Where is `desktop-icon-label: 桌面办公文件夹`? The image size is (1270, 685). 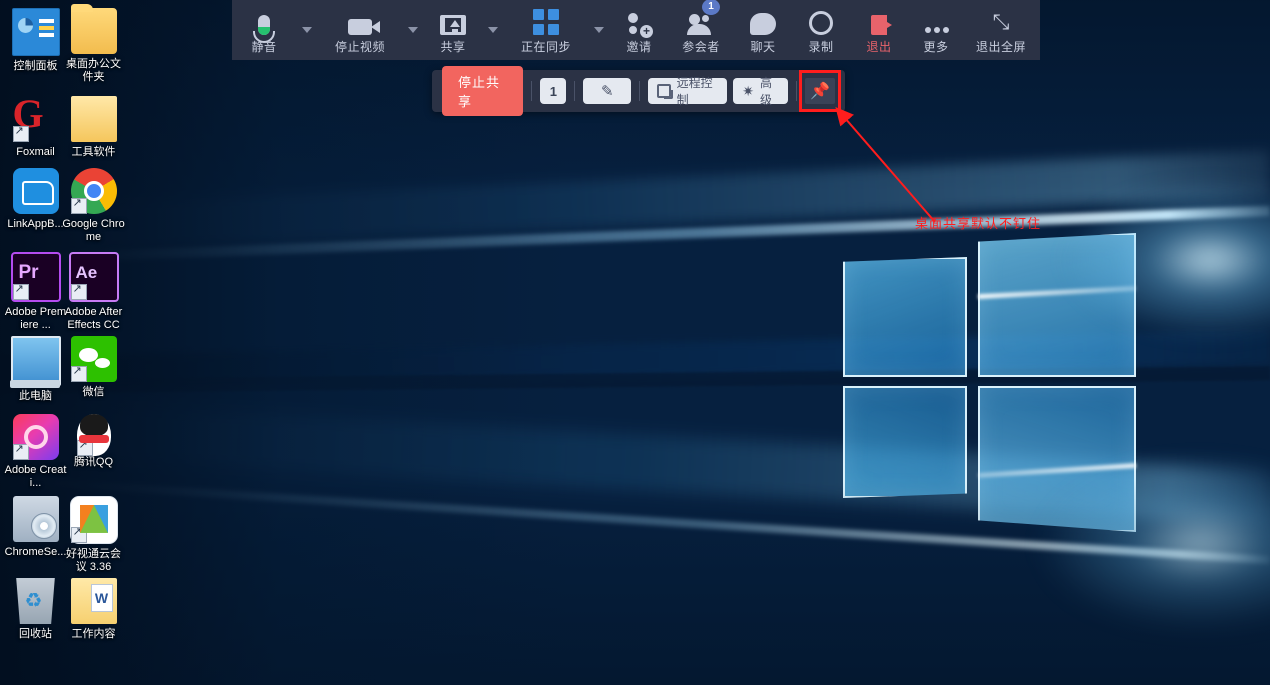 desktop-icon-label: 桌面办公文件夹 is located at coordinates (93, 70).